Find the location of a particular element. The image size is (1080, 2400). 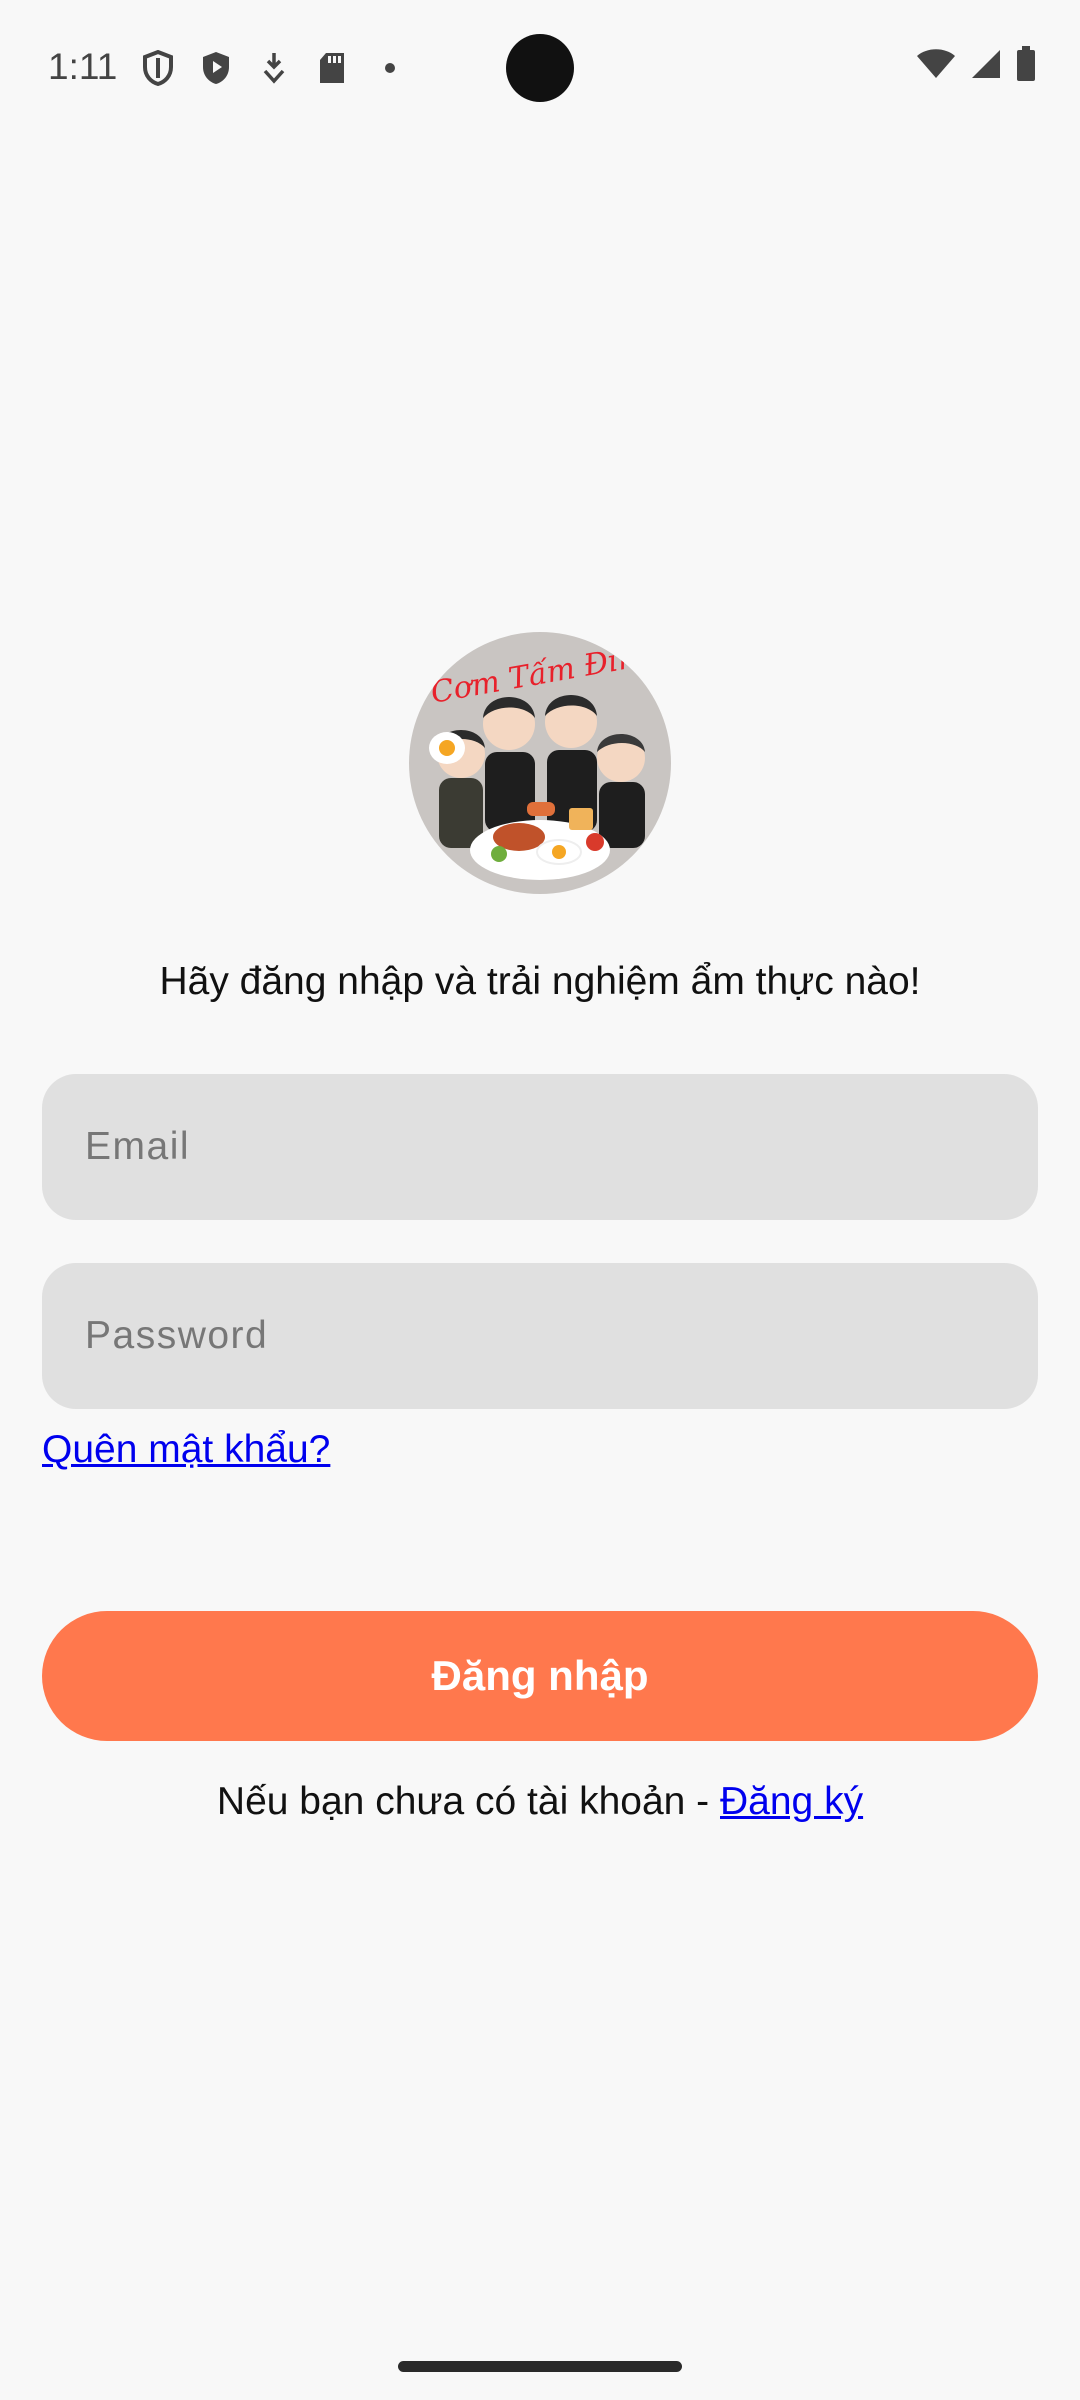

status-bar: 1:11 is located at coordinates (540, 68).